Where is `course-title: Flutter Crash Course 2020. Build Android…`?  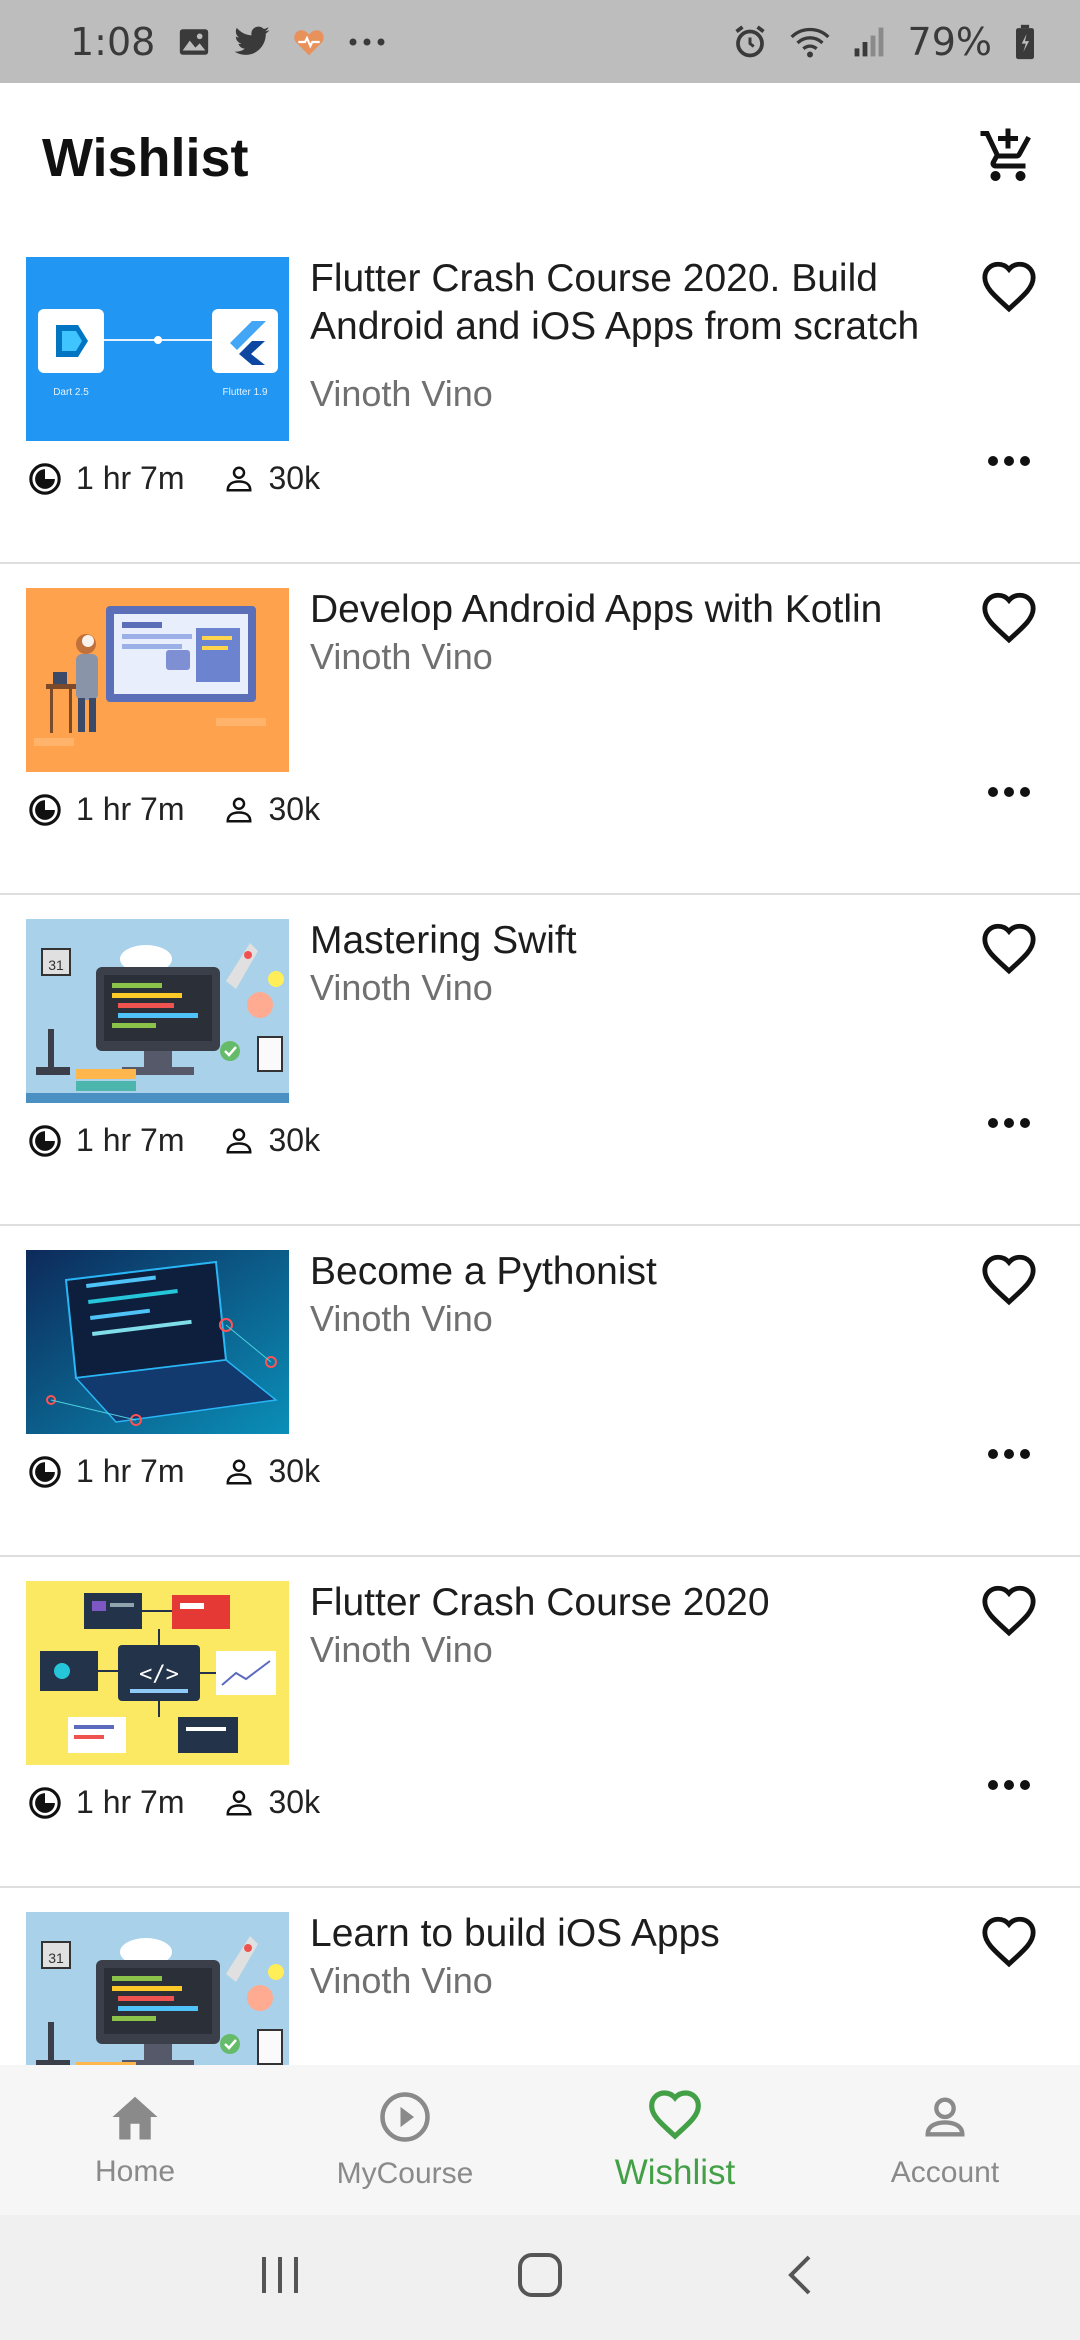
course-title: Flutter Crash Course 2020. Build Android… is located at coordinates (630, 303).